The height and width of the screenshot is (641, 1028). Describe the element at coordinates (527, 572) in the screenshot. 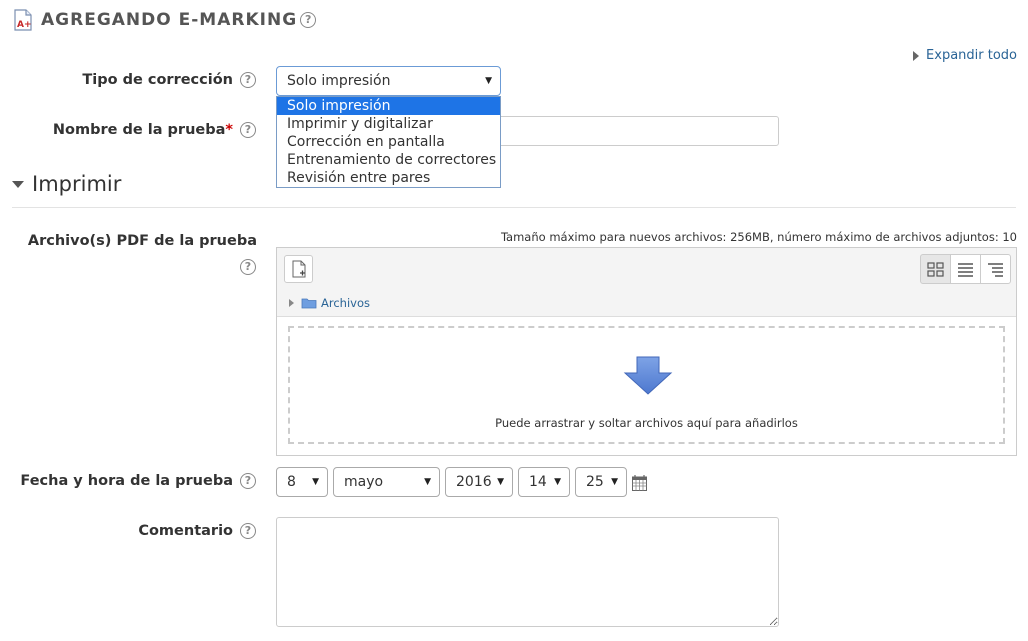

I see `comentario-textarea` at that location.